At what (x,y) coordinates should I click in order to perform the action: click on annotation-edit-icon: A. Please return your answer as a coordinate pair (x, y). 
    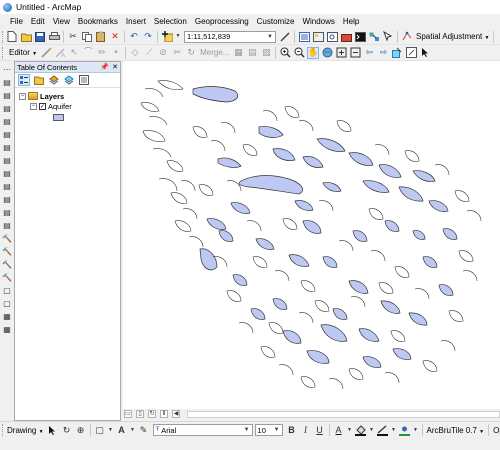
    Looking at the image, I should click on (60, 53).